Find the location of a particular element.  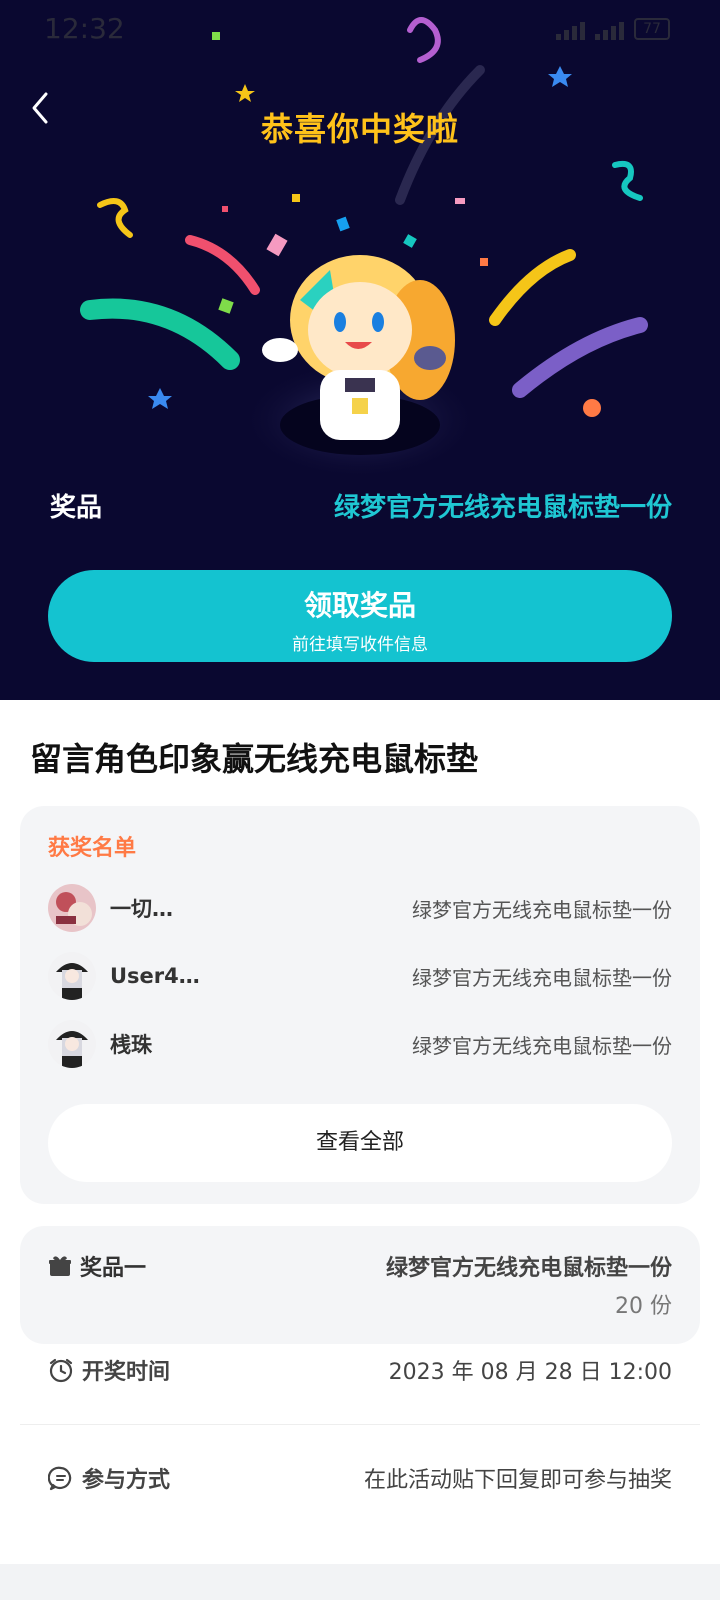

alarm-clock-icon is located at coordinates (61, 1370).